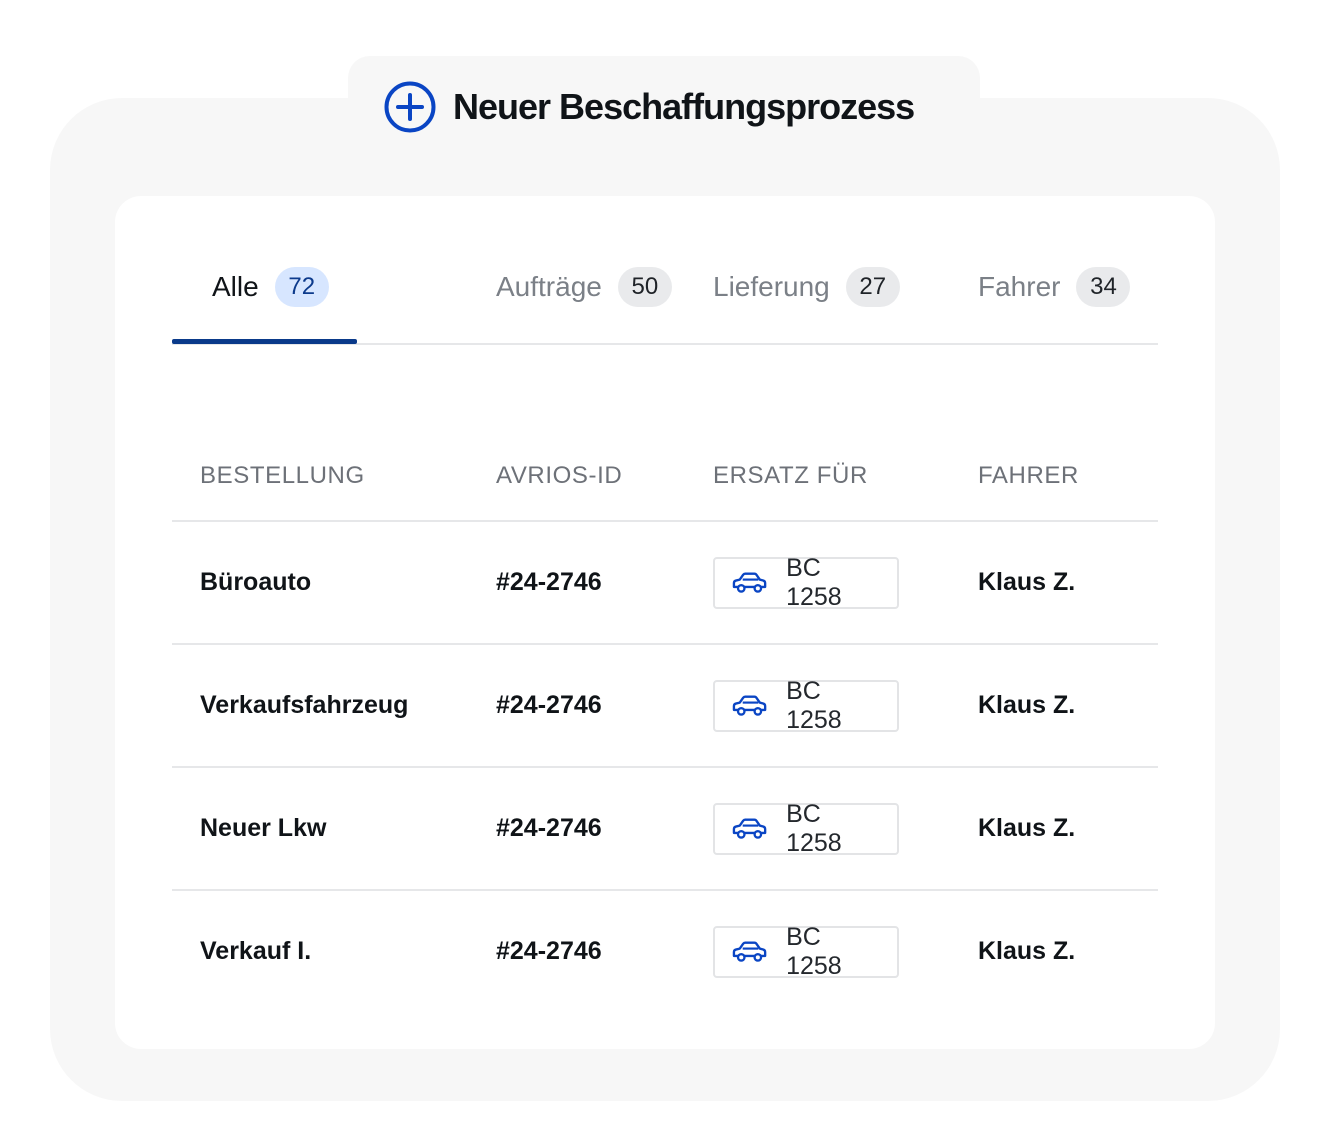  Describe the element at coordinates (665, 479) in the screenshot. I see `table-header: BESTELLUNG AVRIOS-ID ERSATZ FÜR FAHRER` at that location.